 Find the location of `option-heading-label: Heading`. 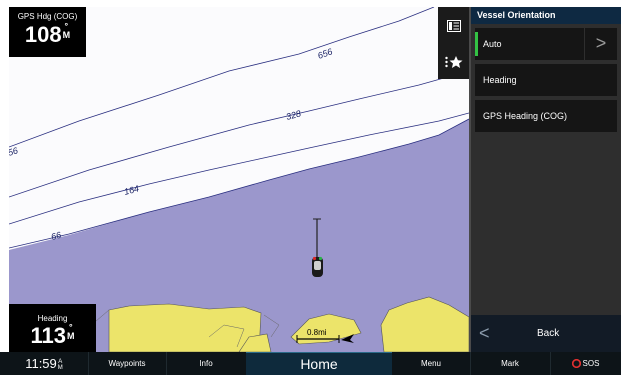

option-heading-label: Heading is located at coordinates (500, 80).